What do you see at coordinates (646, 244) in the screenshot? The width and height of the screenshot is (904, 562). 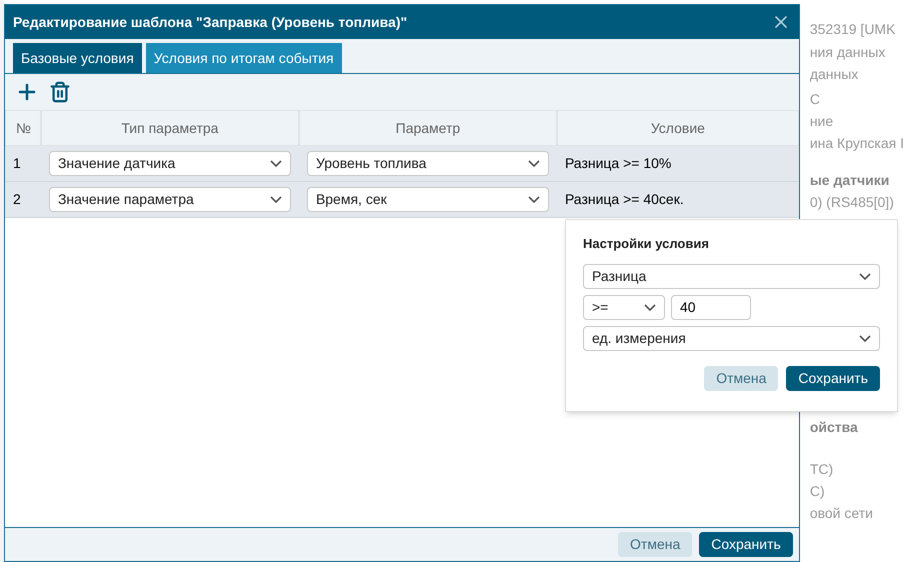 I see `popup-title: Настройки условия` at bounding box center [646, 244].